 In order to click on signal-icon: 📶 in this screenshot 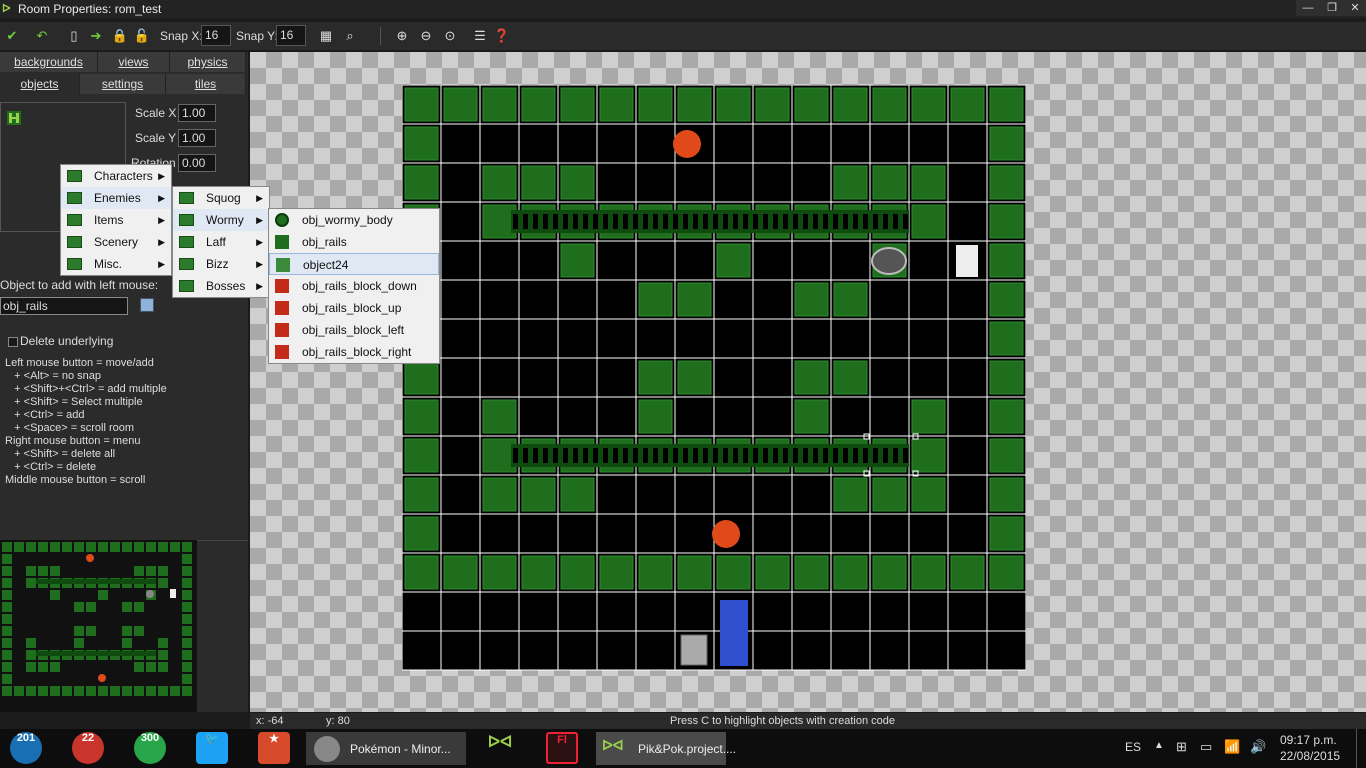, I will do `click(1232, 747)`.